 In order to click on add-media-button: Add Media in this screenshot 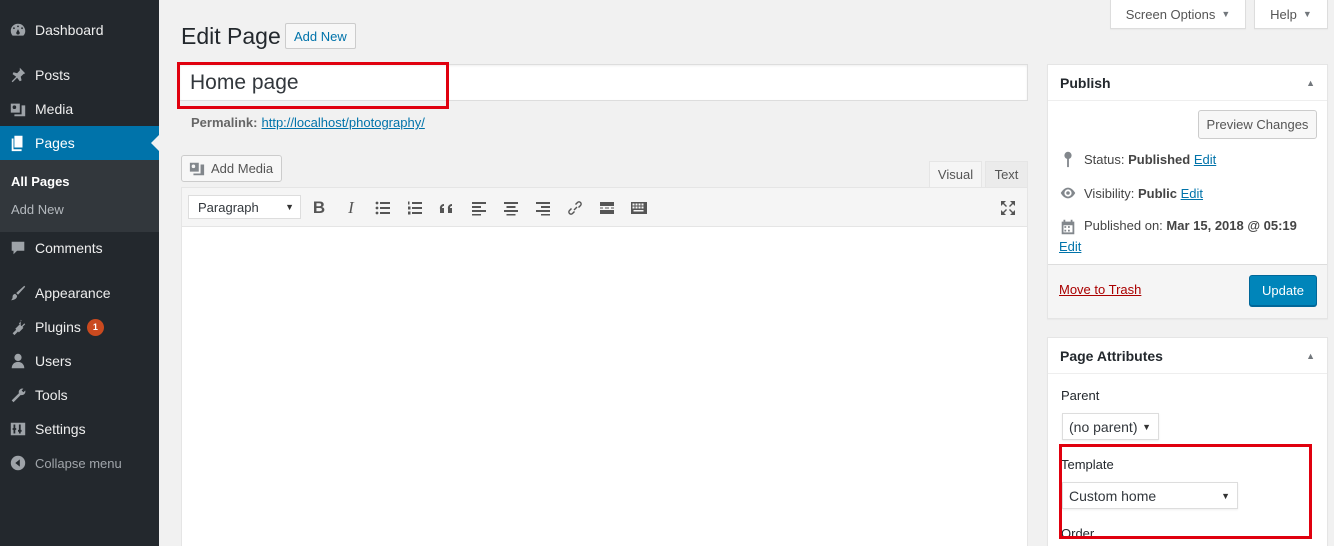, I will do `click(232, 168)`.